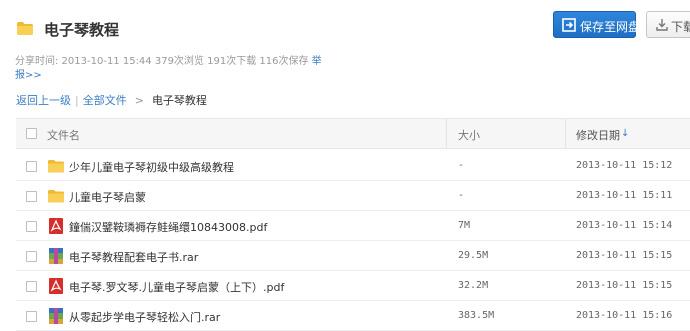  I want to click on table-row: 少年儿童电子琴初级中级高级教程 - 2013-10-11 15:12, so click(353, 166).